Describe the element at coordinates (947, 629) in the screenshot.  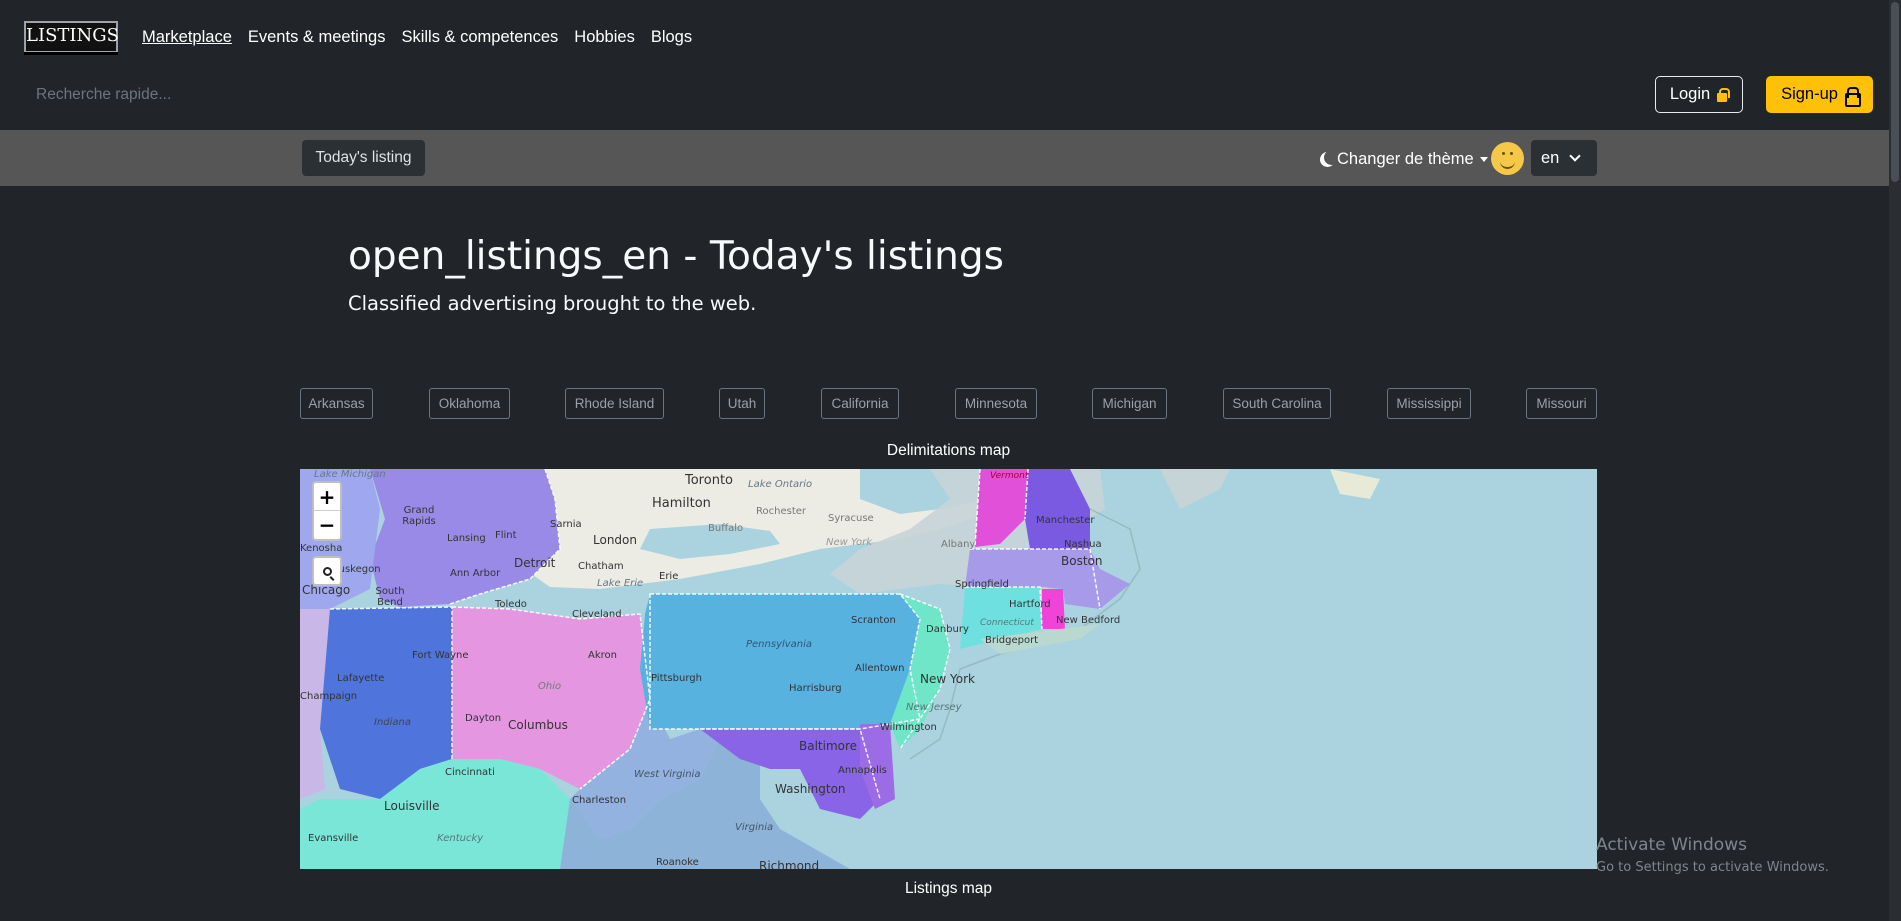
I see `map-label-danbury: Danbury` at that location.